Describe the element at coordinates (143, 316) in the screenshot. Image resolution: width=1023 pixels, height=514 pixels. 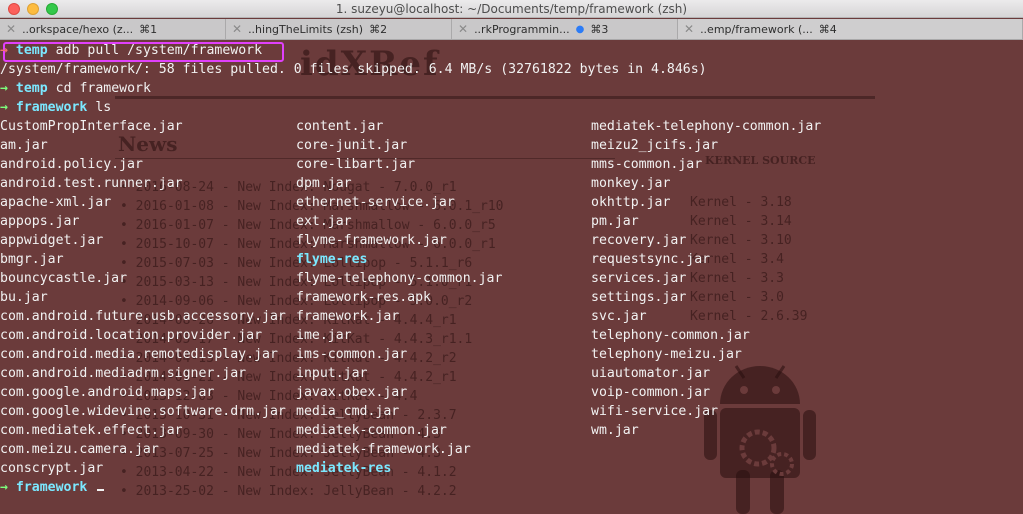
I see `file-entry: com.android.future.usb.accessory.jar` at that location.